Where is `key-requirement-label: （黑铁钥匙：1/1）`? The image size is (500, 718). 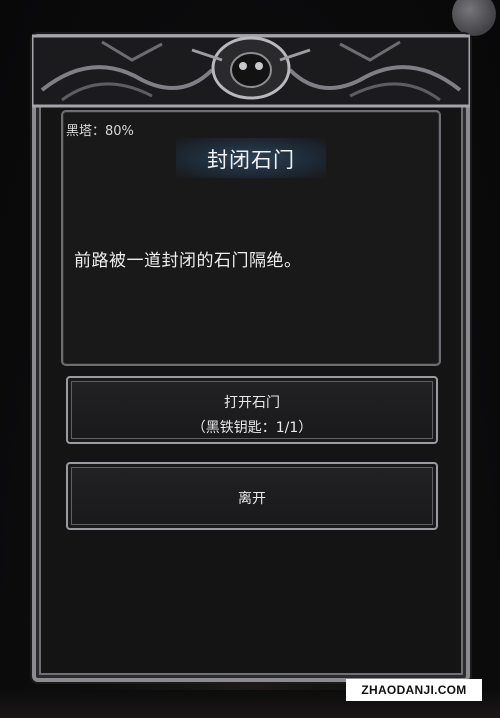
key-requirement-label: （黑铁钥匙：1/1） is located at coordinates (252, 428).